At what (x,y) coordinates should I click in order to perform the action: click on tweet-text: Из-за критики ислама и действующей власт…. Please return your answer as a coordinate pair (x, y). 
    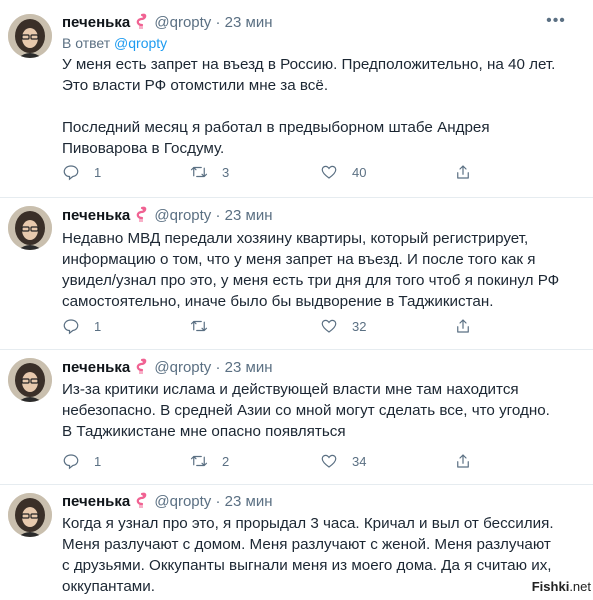
    Looking at the image, I should click on (312, 410).